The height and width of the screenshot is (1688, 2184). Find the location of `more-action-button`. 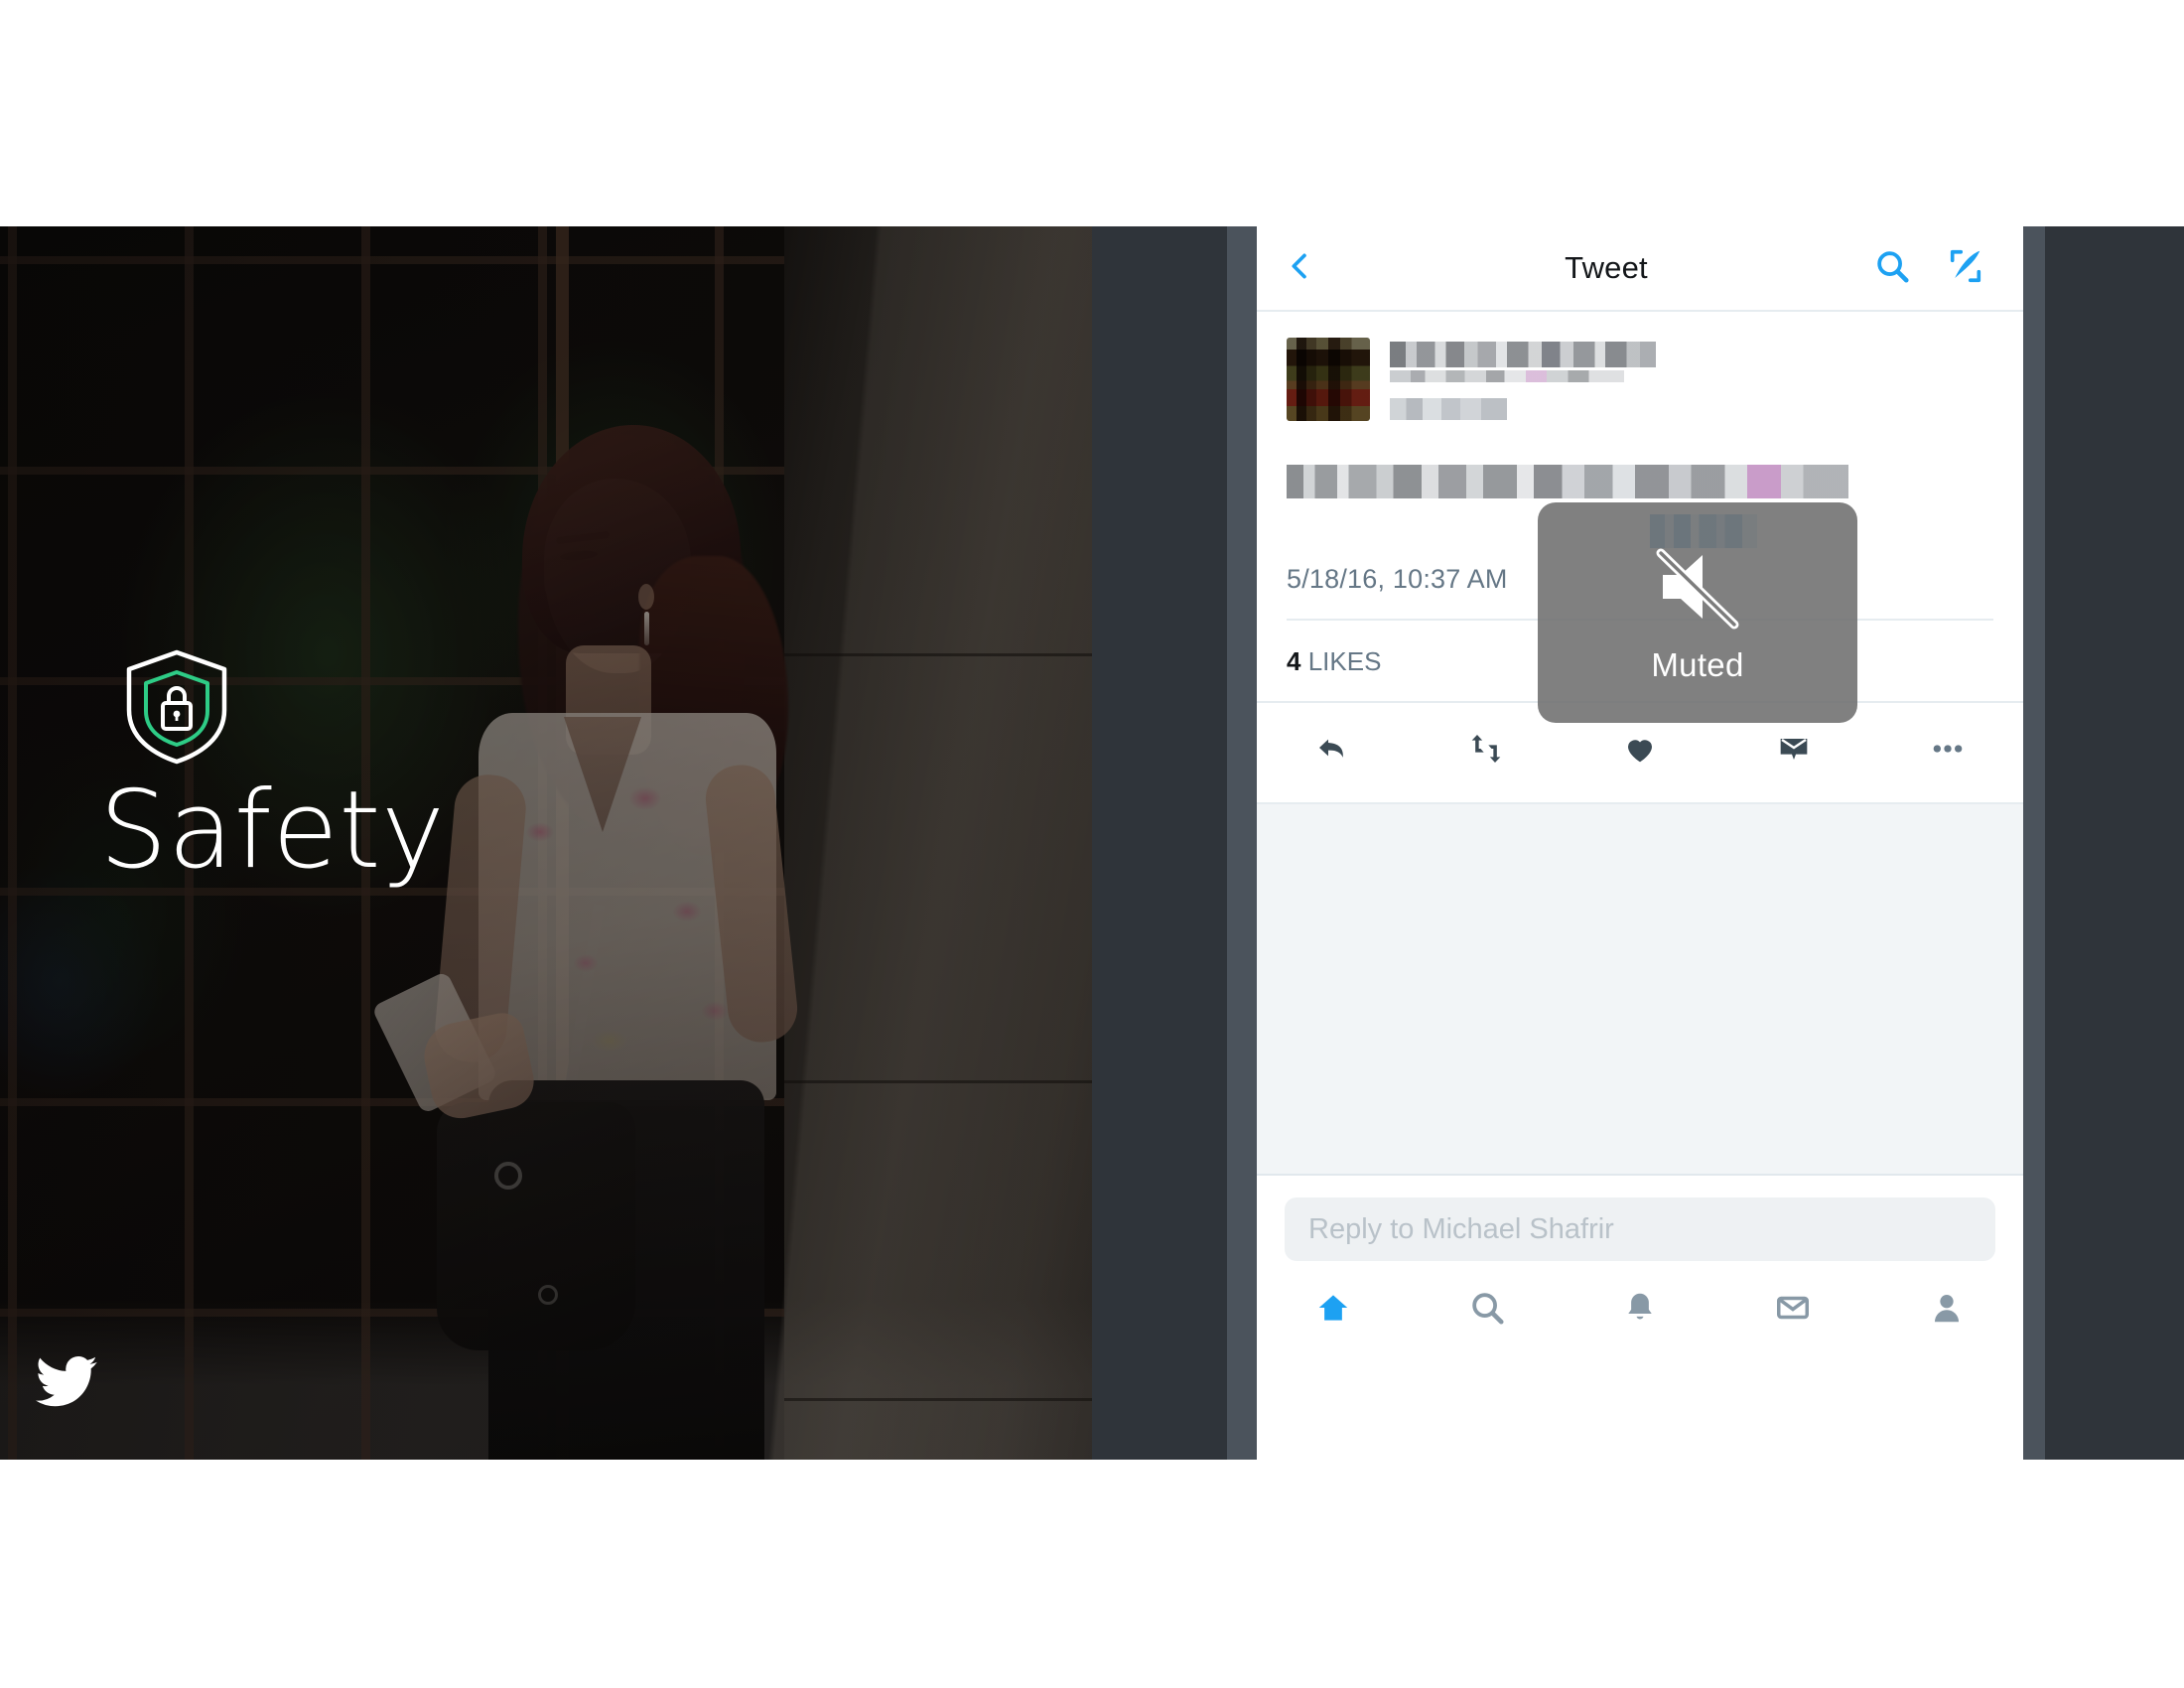

more-action-button is located at coordinates (1947, 750).